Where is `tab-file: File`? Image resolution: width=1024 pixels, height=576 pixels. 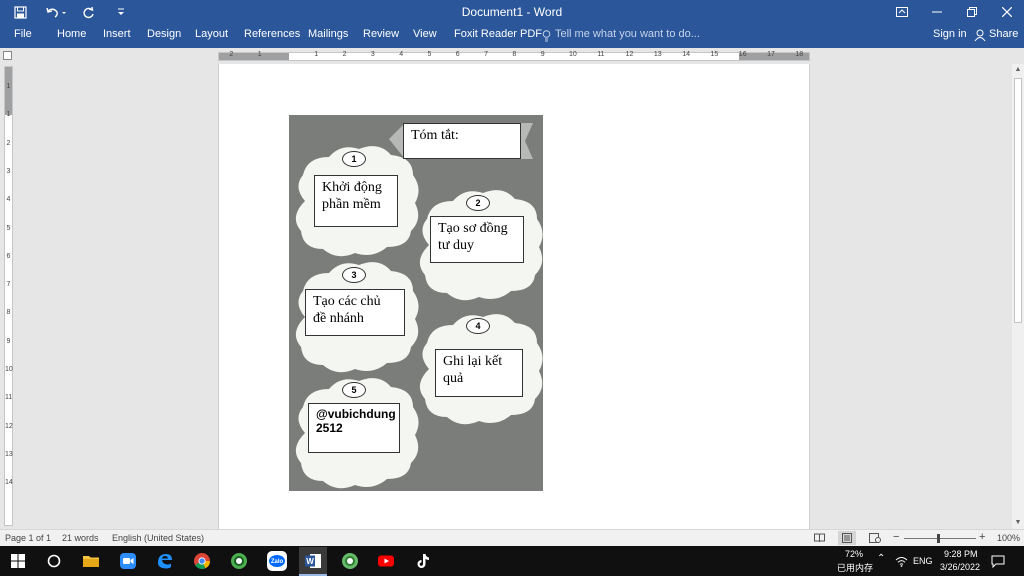 tab-file: File is located at coordinates (23, 34).